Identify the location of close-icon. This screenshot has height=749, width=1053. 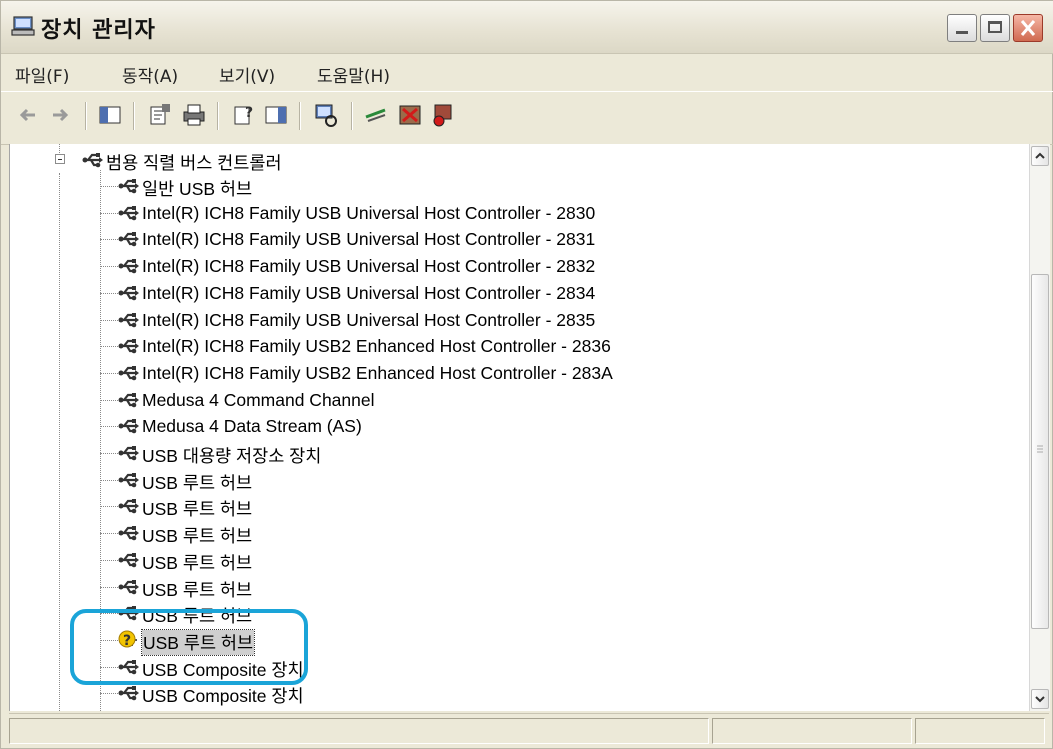
(1028, 28).